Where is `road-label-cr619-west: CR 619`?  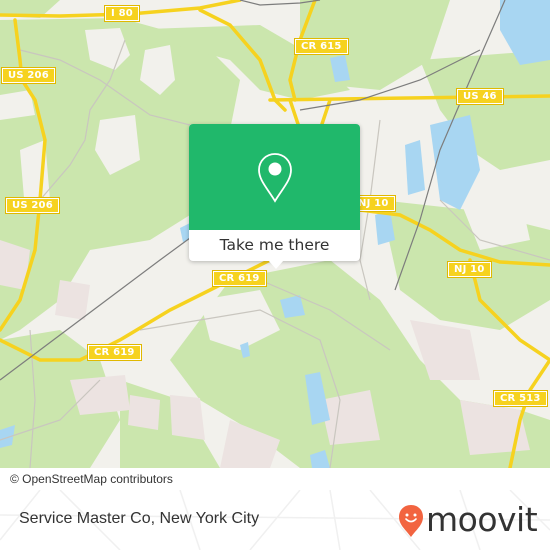
road-label-cr619-west: CR 619 is located at coordinates (114, 352).